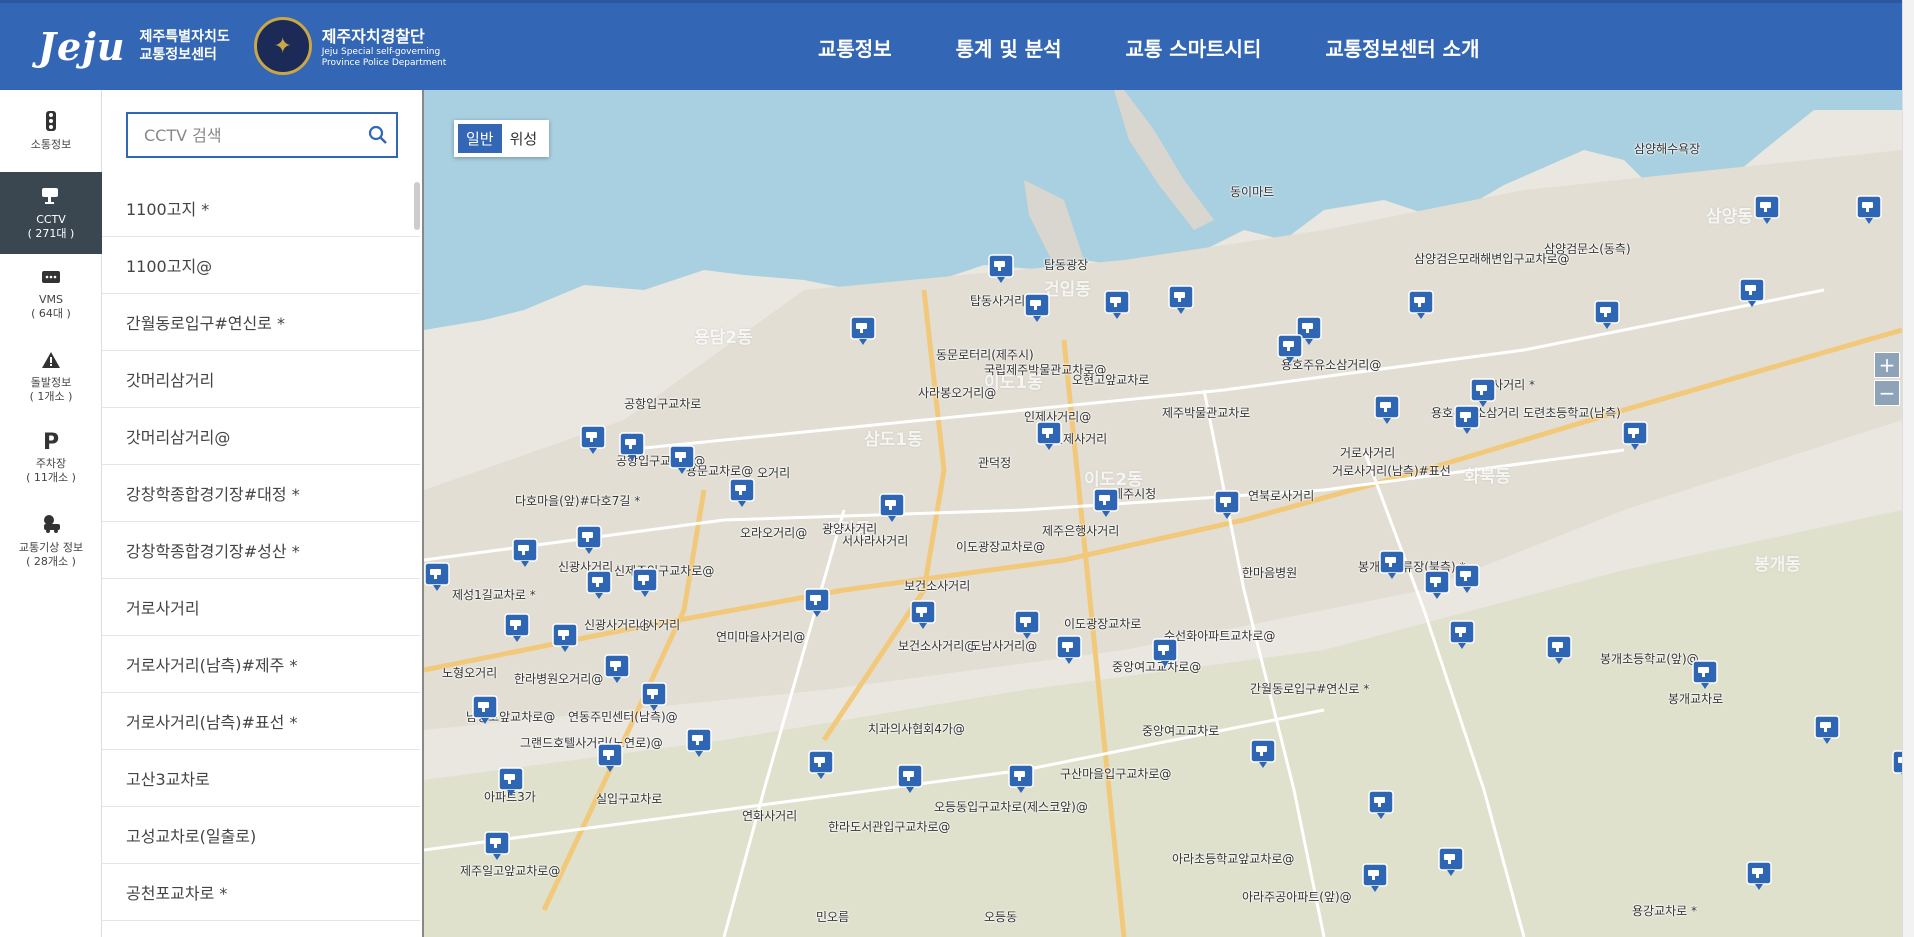 This screenshot has width=1914, height=937. I want to click on cctv-map-label: 용문교차로@, so click(719, 470).